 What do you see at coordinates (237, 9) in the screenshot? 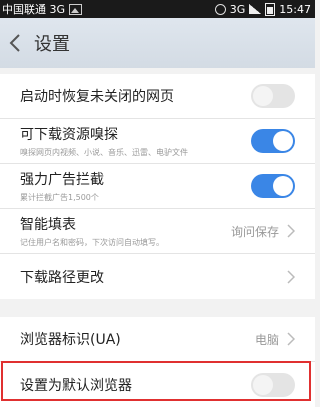
I see `network-label: 3G` at bounding box center [237, 9].